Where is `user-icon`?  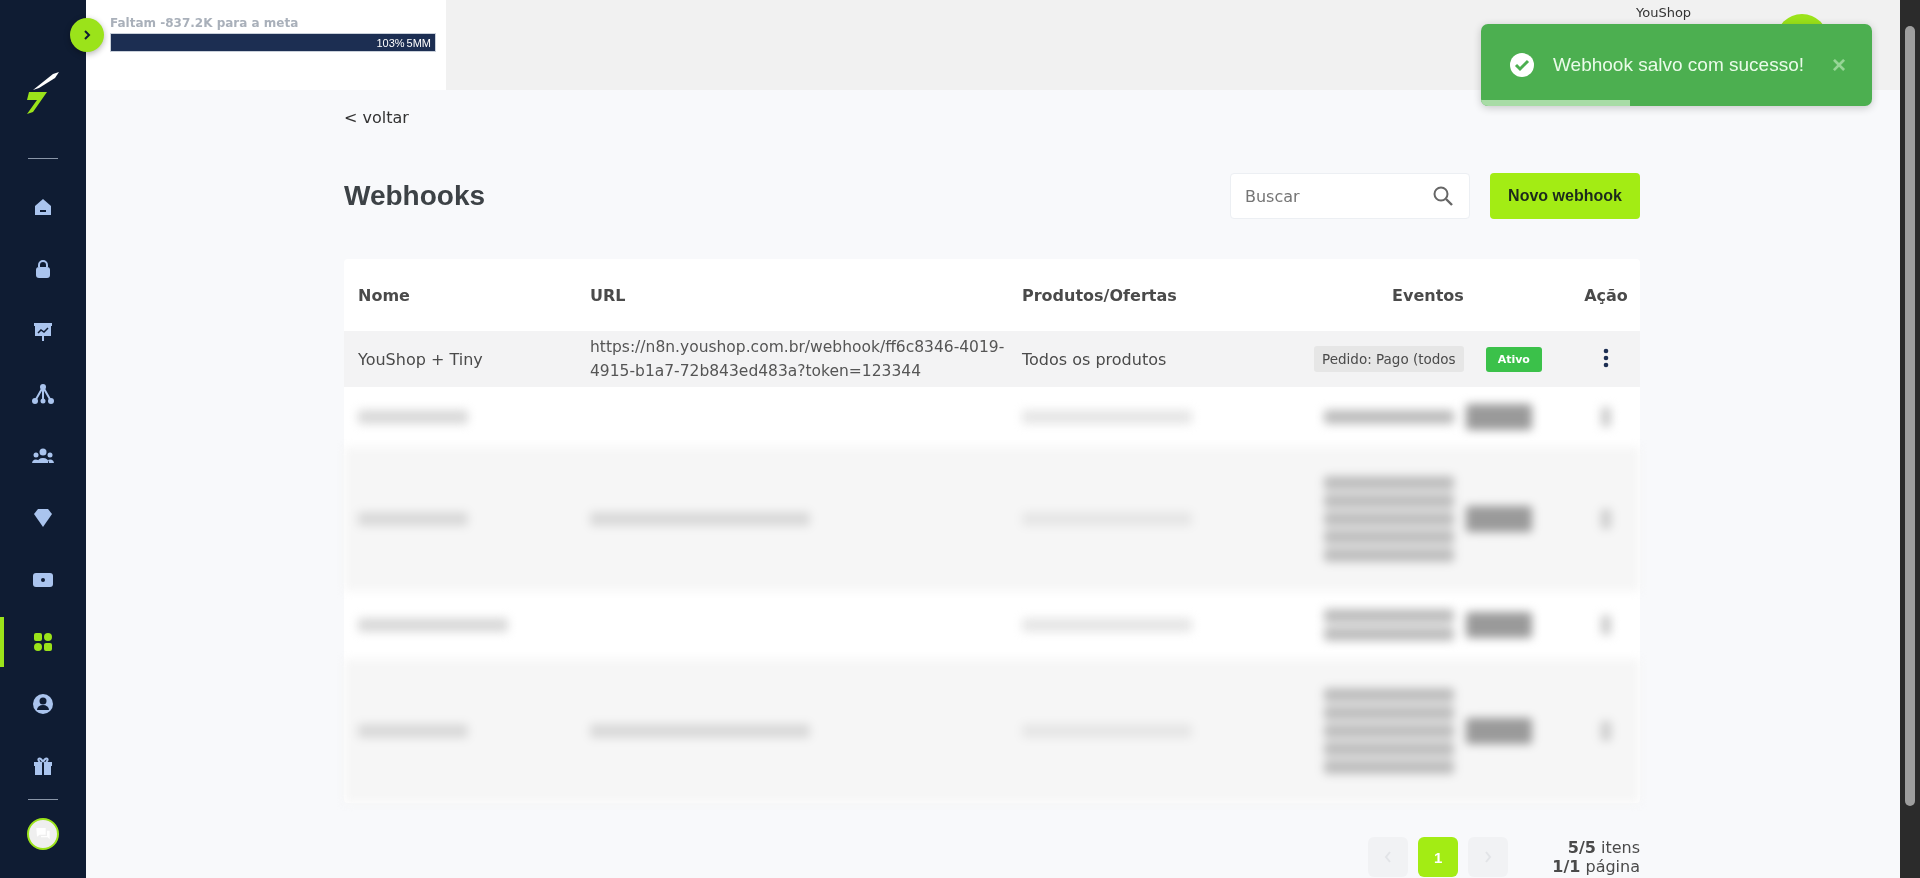 user-icon is located at coordinates (43, 704).